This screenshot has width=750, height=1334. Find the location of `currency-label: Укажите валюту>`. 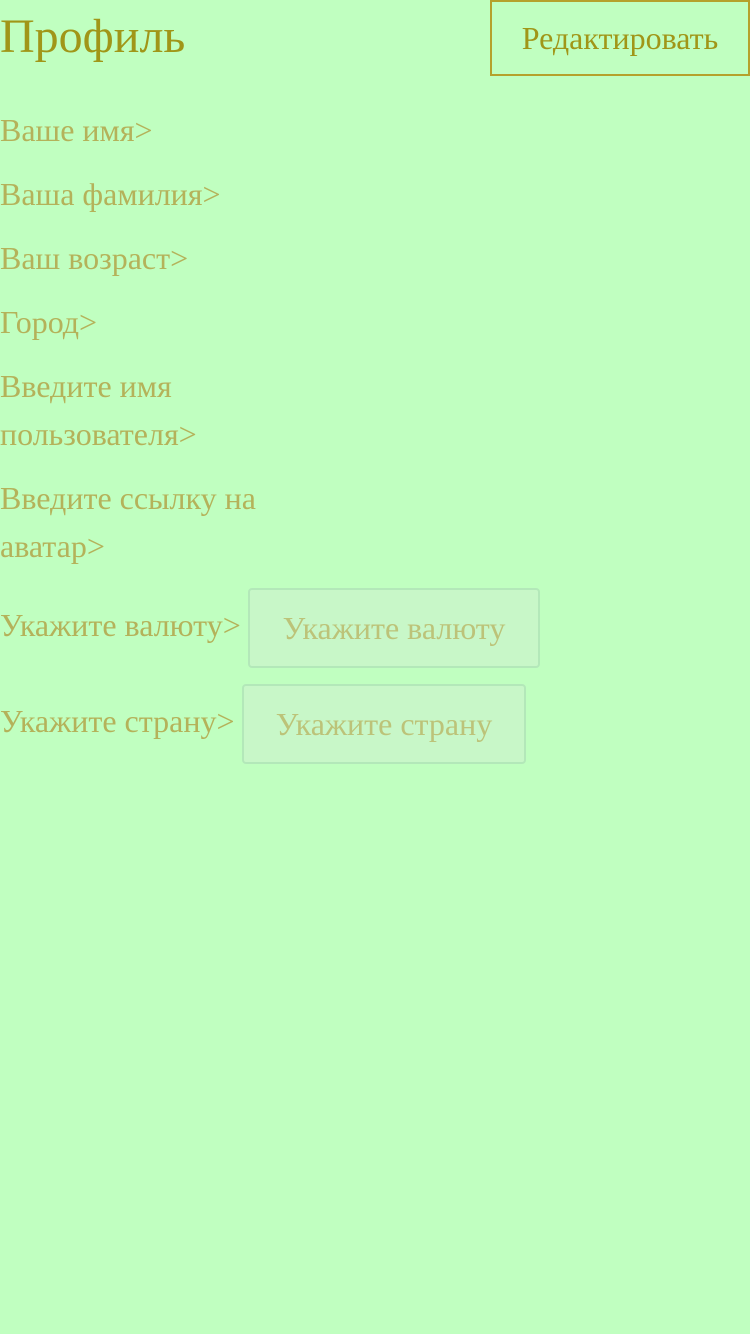

currency-label: Укажите валюту> is located at coordinates (120, 625).